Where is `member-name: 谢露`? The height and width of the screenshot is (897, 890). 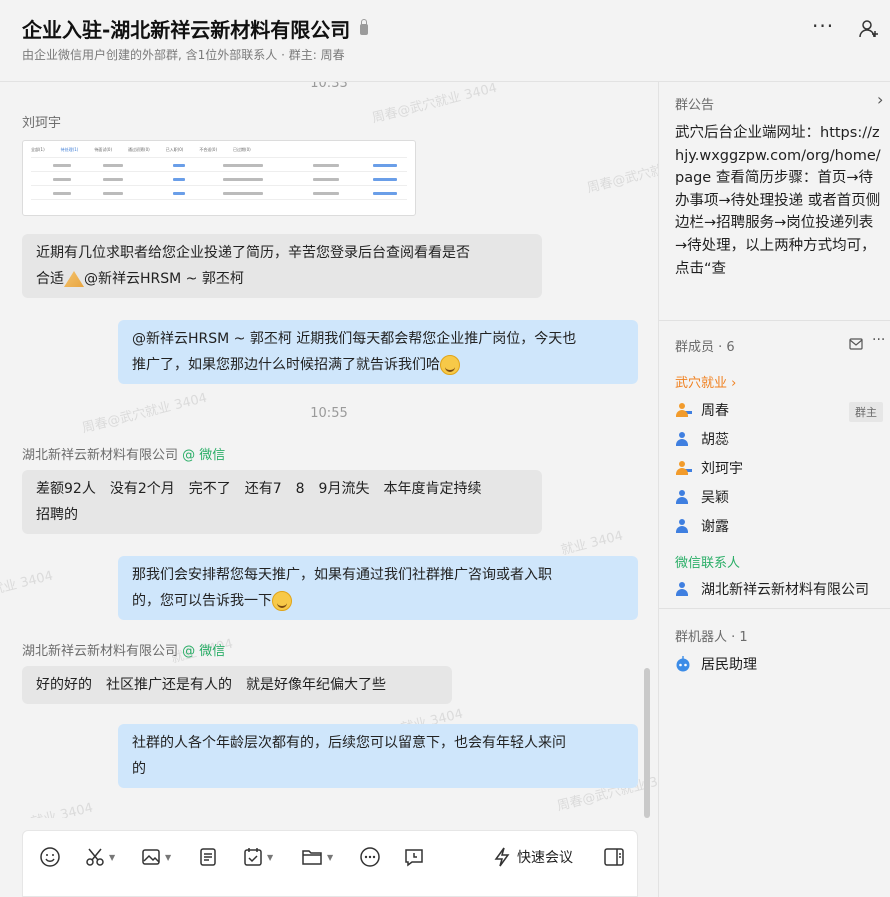 member-name: 谢露 is located at coordinates (715, 527).